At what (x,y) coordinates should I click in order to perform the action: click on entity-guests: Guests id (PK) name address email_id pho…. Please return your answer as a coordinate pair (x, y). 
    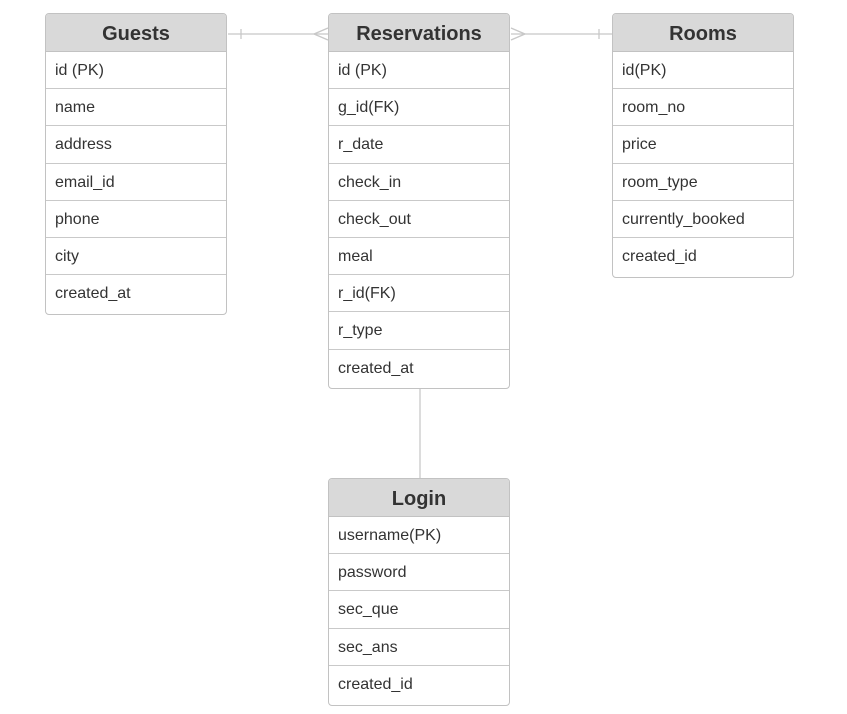
    Looking at the image, I should click on (136, 164).